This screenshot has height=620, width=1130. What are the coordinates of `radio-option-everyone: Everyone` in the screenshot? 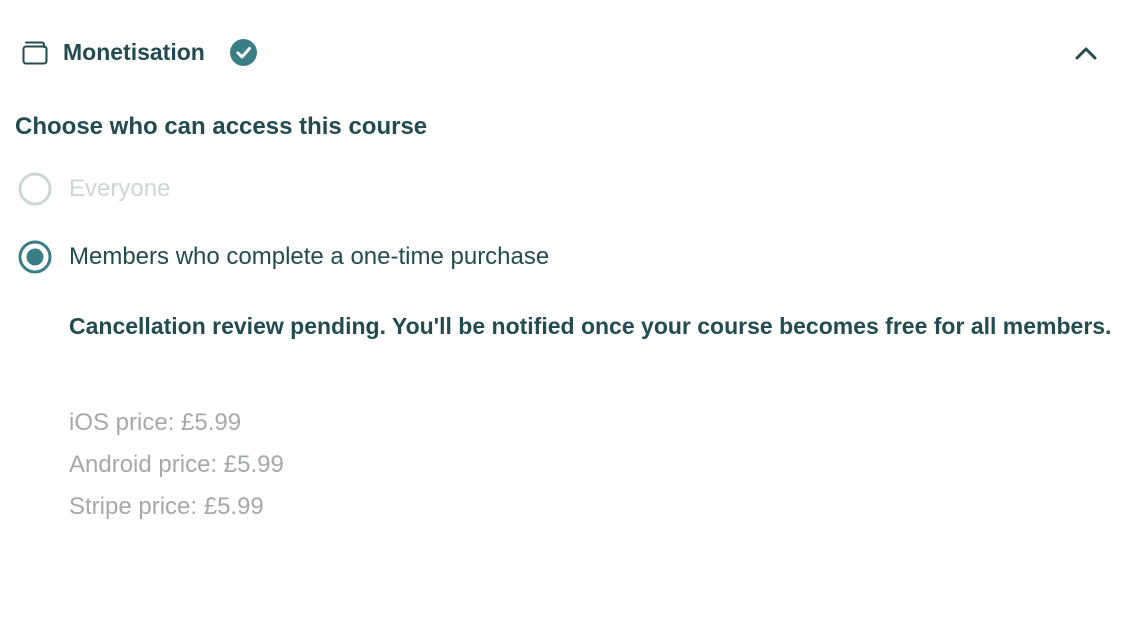 It's located at (117, 189).